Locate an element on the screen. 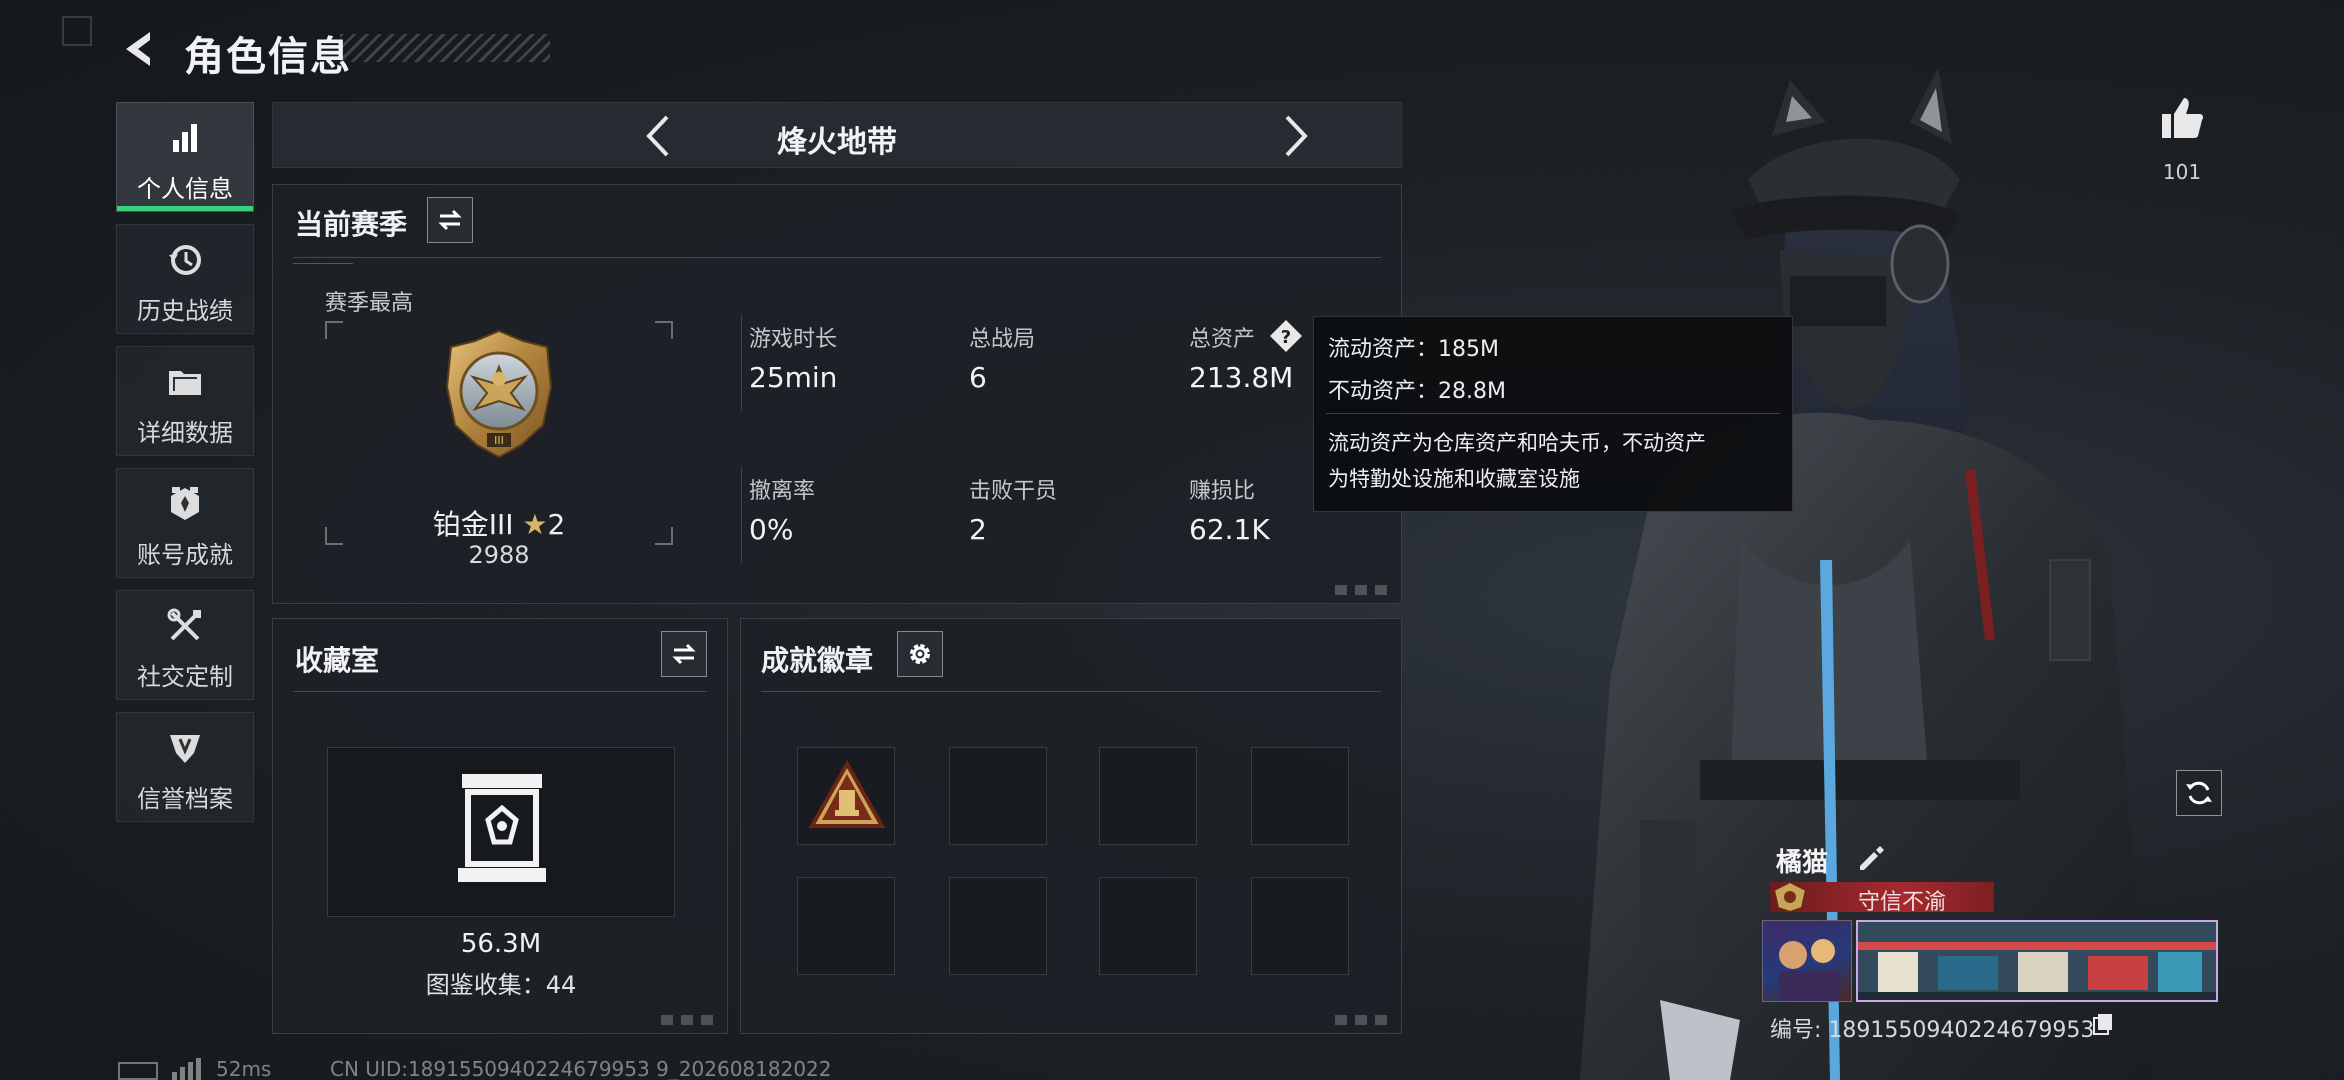 The image size is (2344, 1080). badge-slot-filled is located at coordinates (846, 796).